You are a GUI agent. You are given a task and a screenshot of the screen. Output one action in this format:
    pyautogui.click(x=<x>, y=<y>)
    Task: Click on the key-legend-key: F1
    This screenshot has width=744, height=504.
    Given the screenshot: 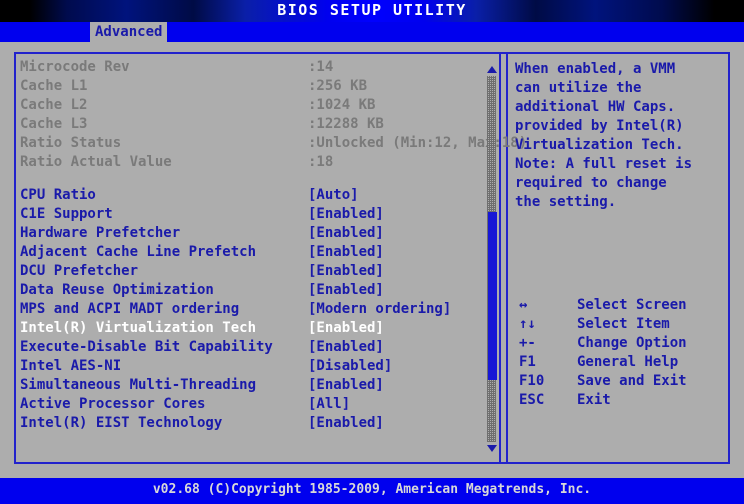 What is the action you would take?
    pyautogui.click(x=527, y=362)
    